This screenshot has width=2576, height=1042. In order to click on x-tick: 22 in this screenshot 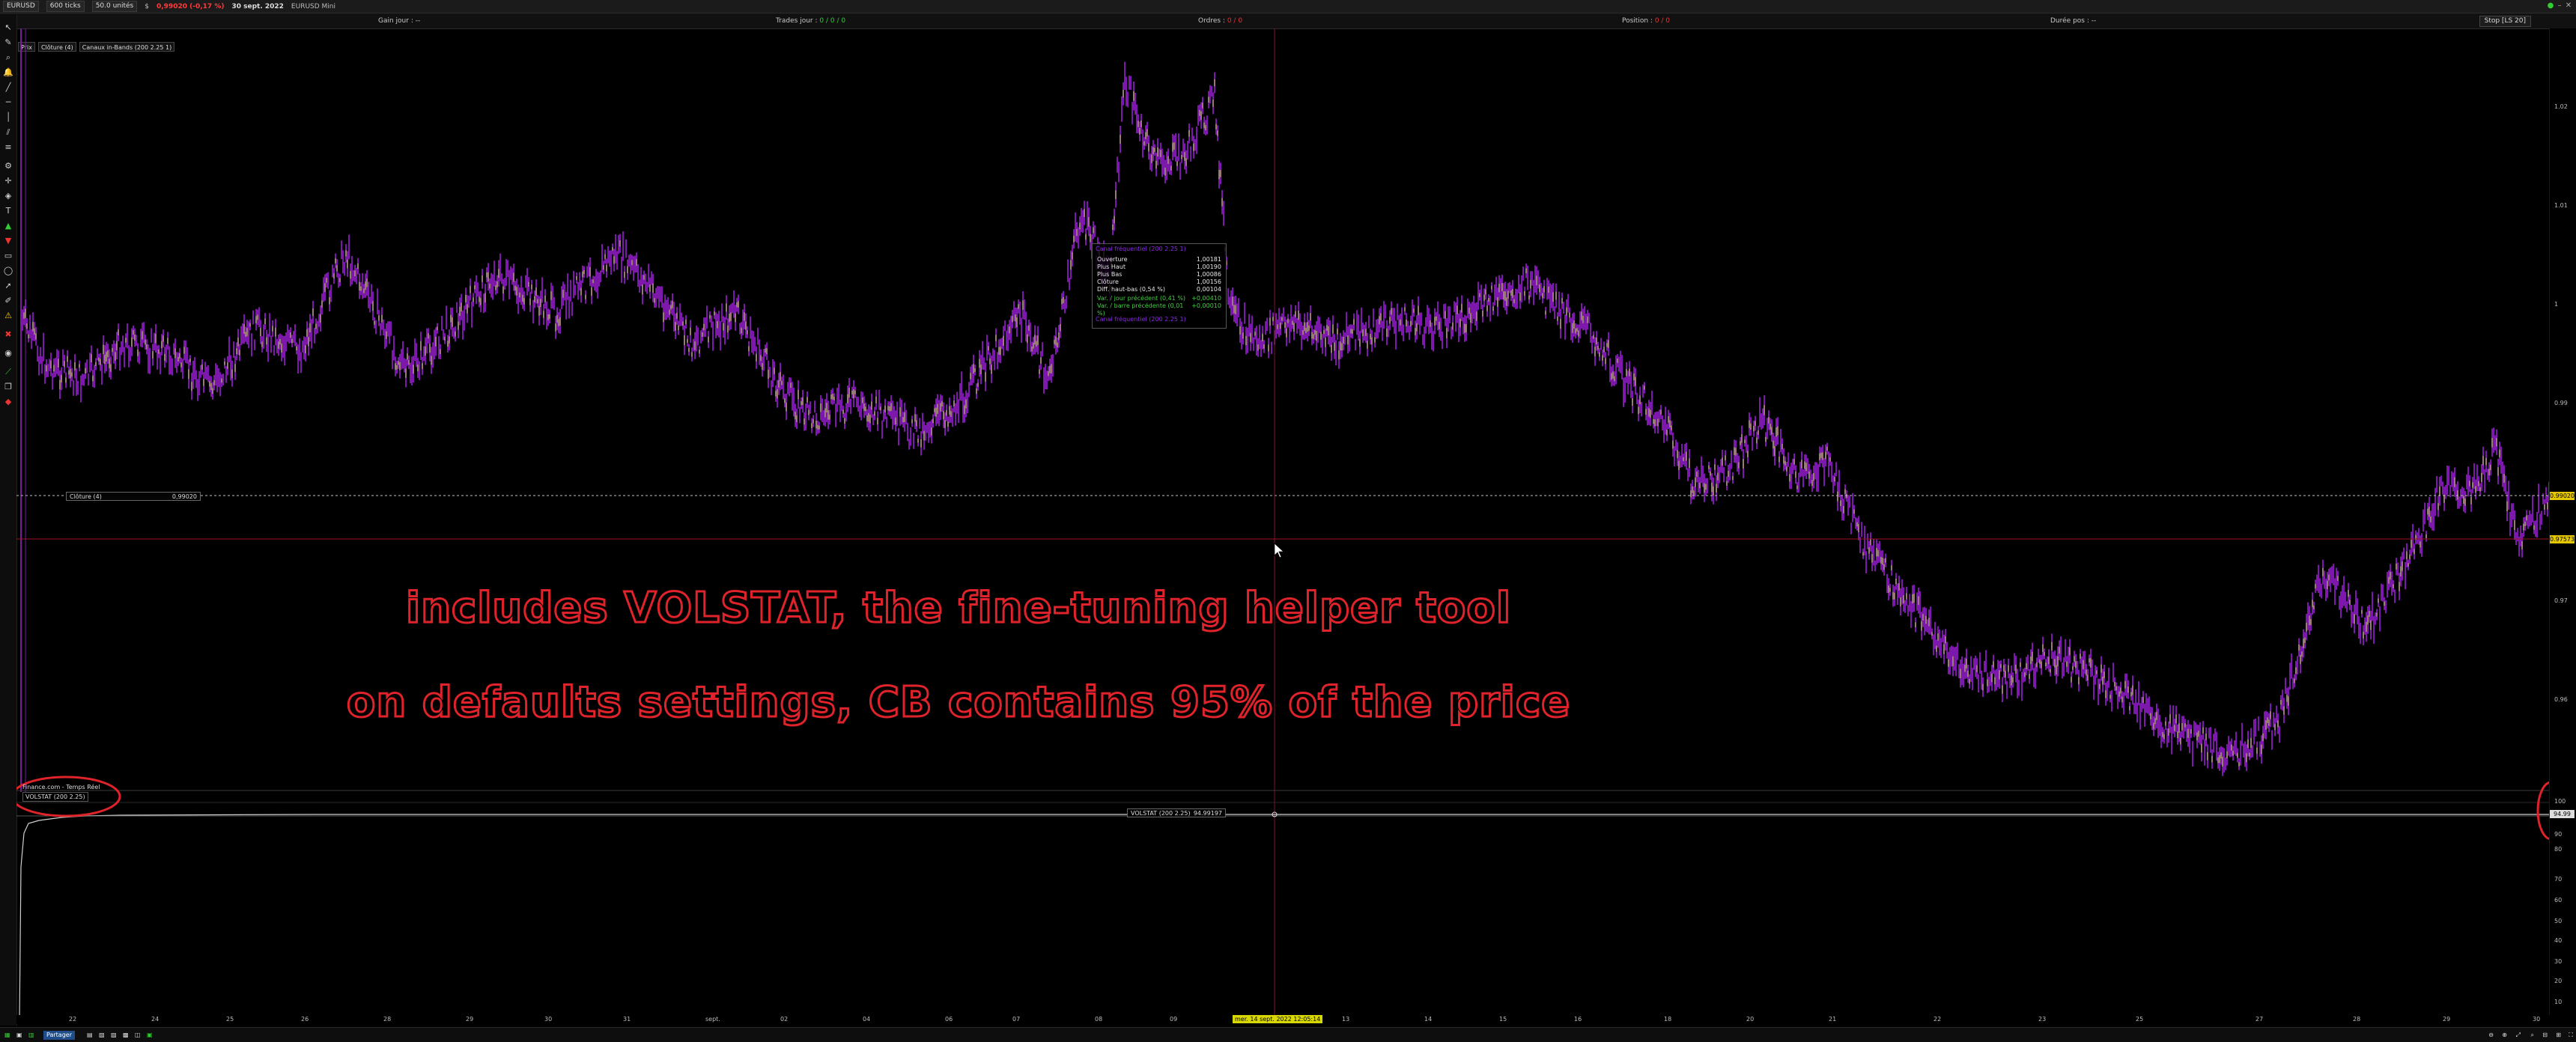, I will do `click(73, 1019)`.